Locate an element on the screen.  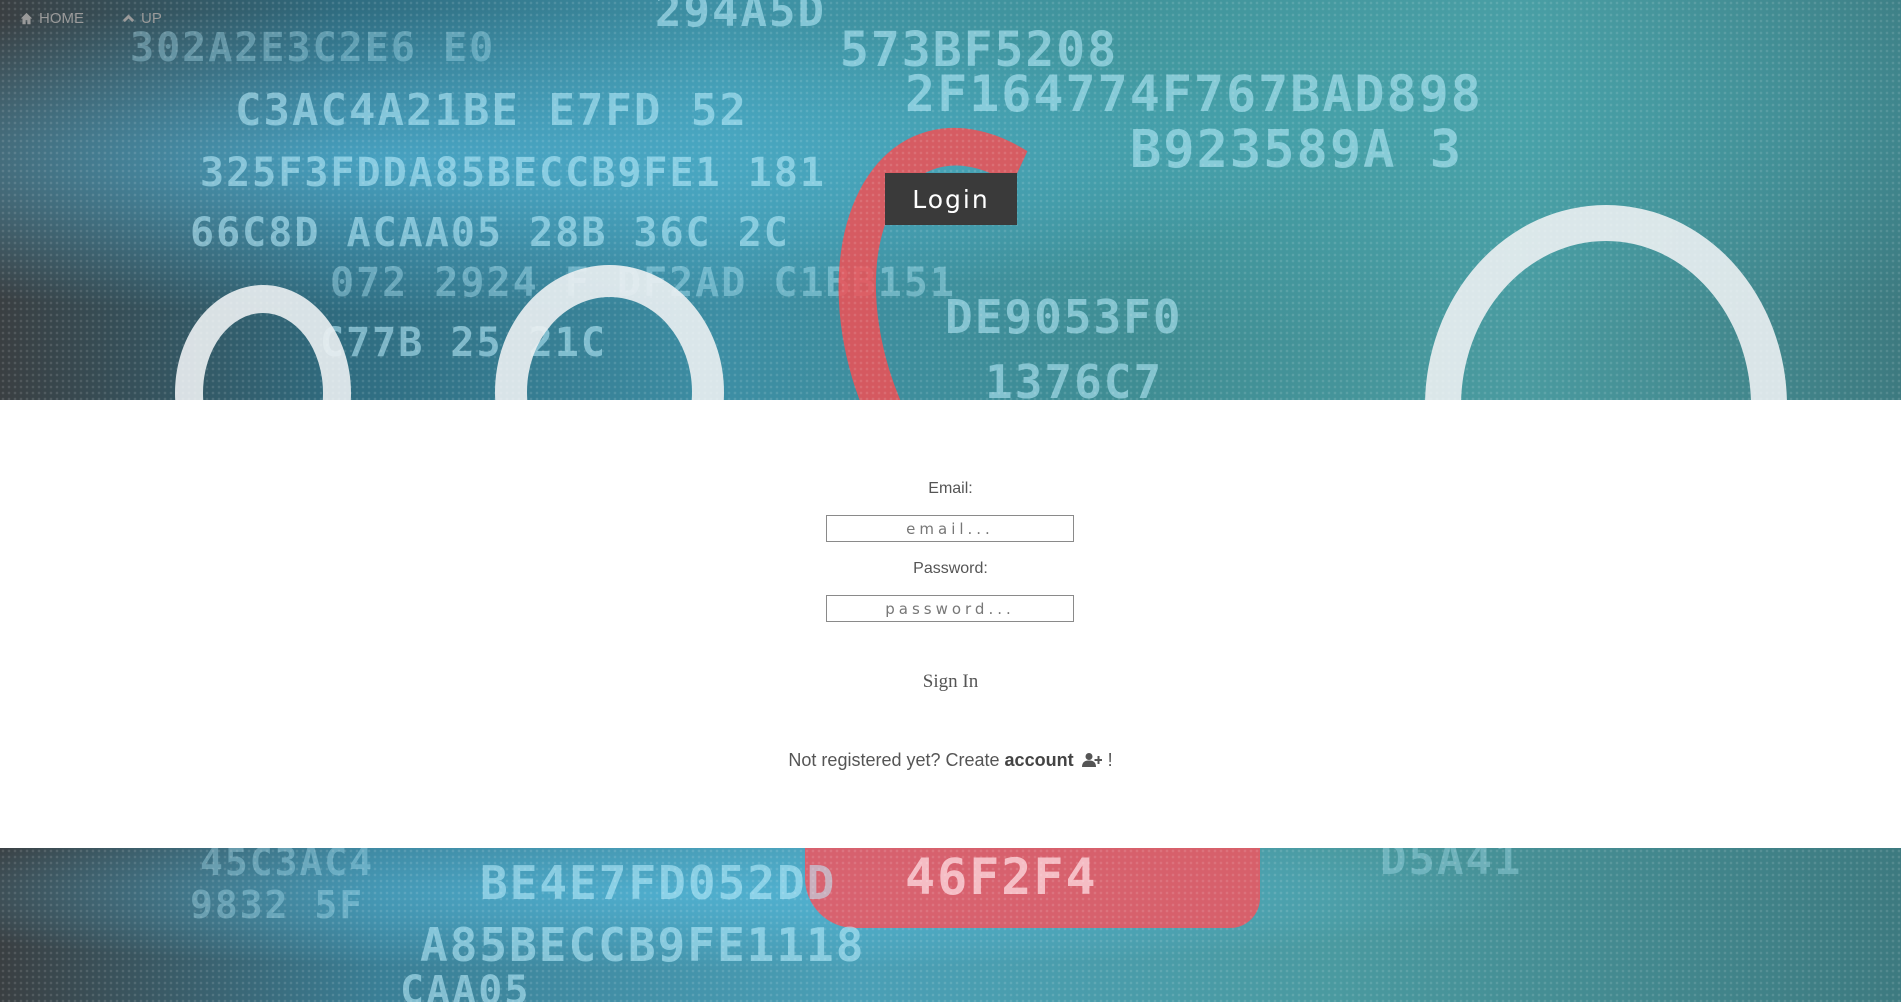
top-nav: HOME UP is located at coordinates (91, 18).